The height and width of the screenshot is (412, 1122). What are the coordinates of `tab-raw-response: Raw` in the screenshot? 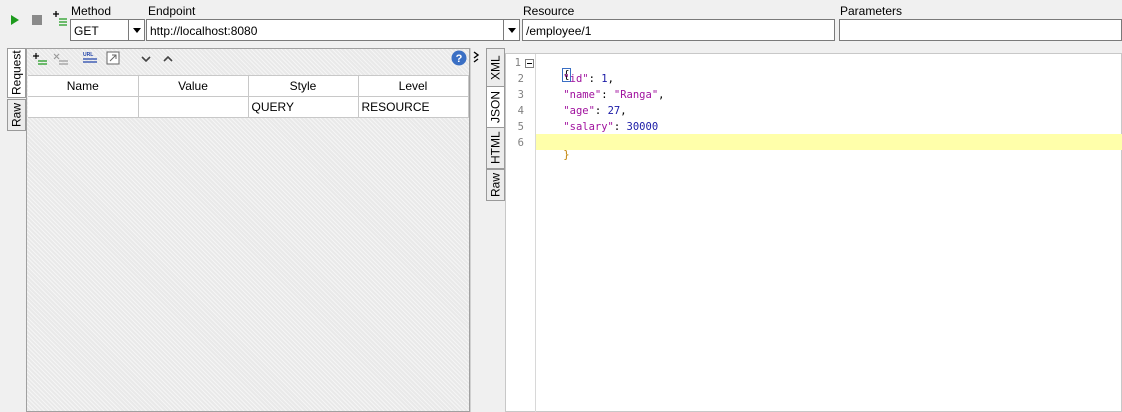 It's located at (495, 185).